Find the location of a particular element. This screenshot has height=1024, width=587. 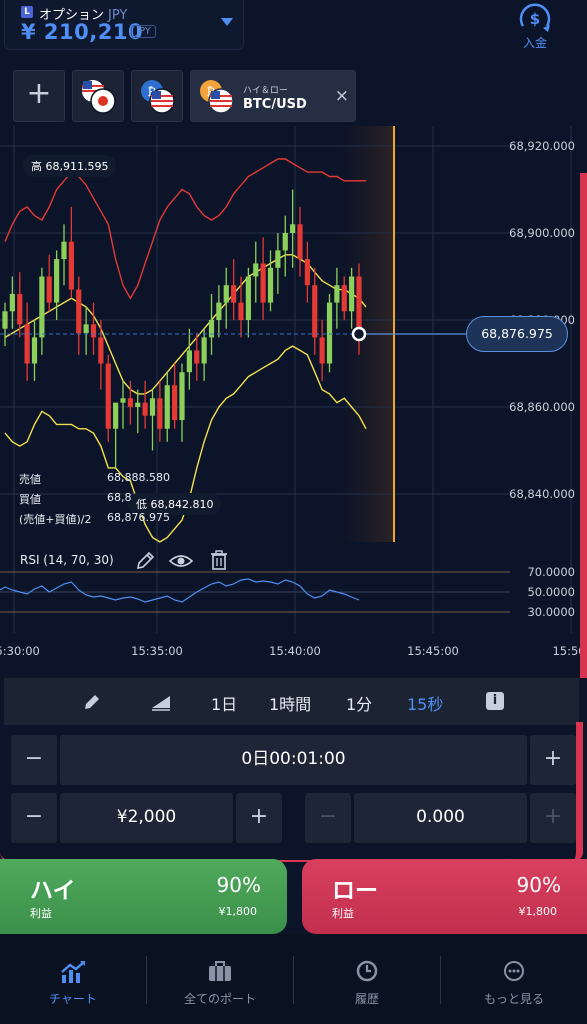

eur-usd-flag-icon: ₿ is located at coordinates (158, 97).